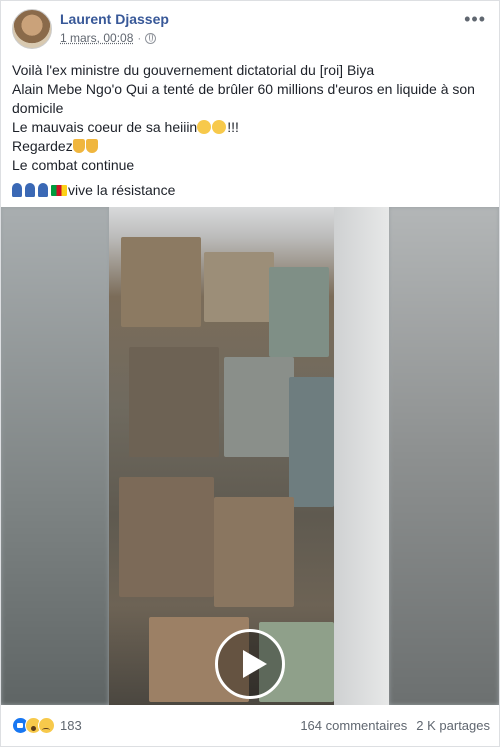 The height and width of the screenshot is (747, 500). Describe the element at coordinates (251, 190) in the screenshot. I see `post-line: vive la résistance` at that location.